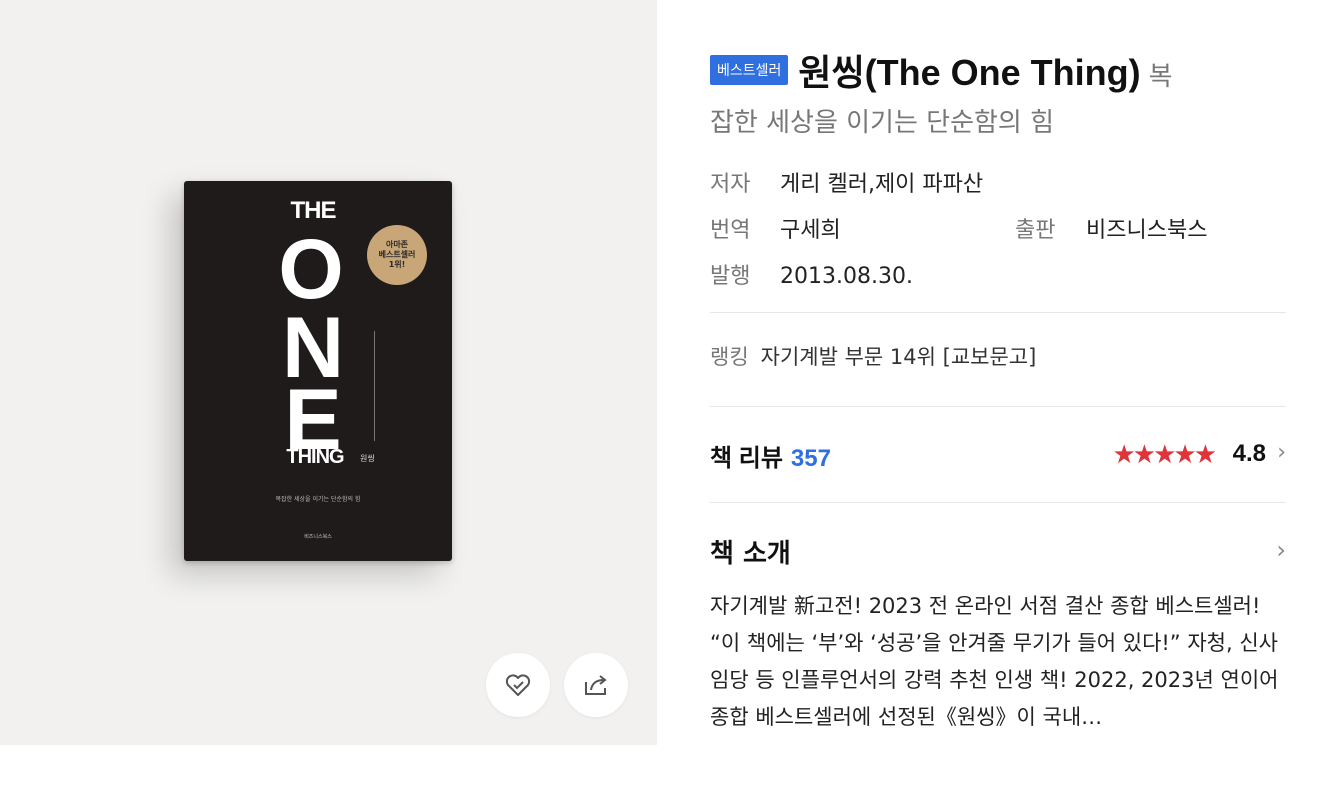  Describe the element at coordinates (810, 458) in the screenshot. I see `review-count: 357` at that location.